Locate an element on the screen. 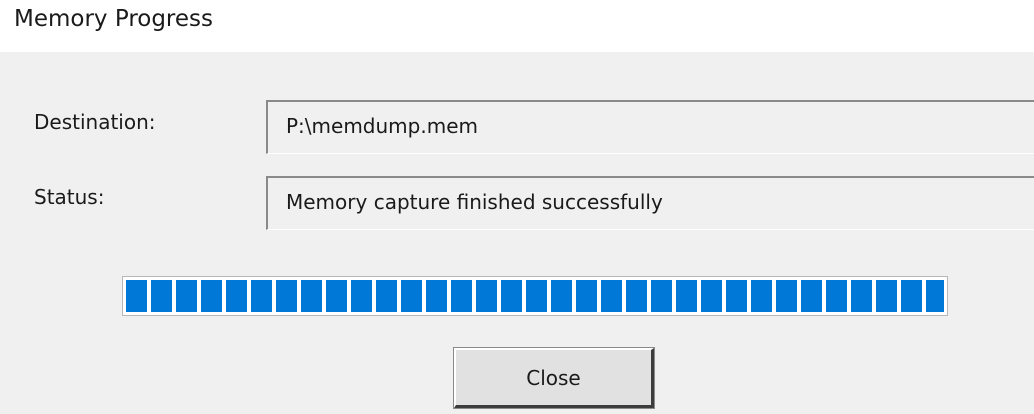 This screenshot has width=1034, height=414. progress-bar is located at coordinates (535, 296).